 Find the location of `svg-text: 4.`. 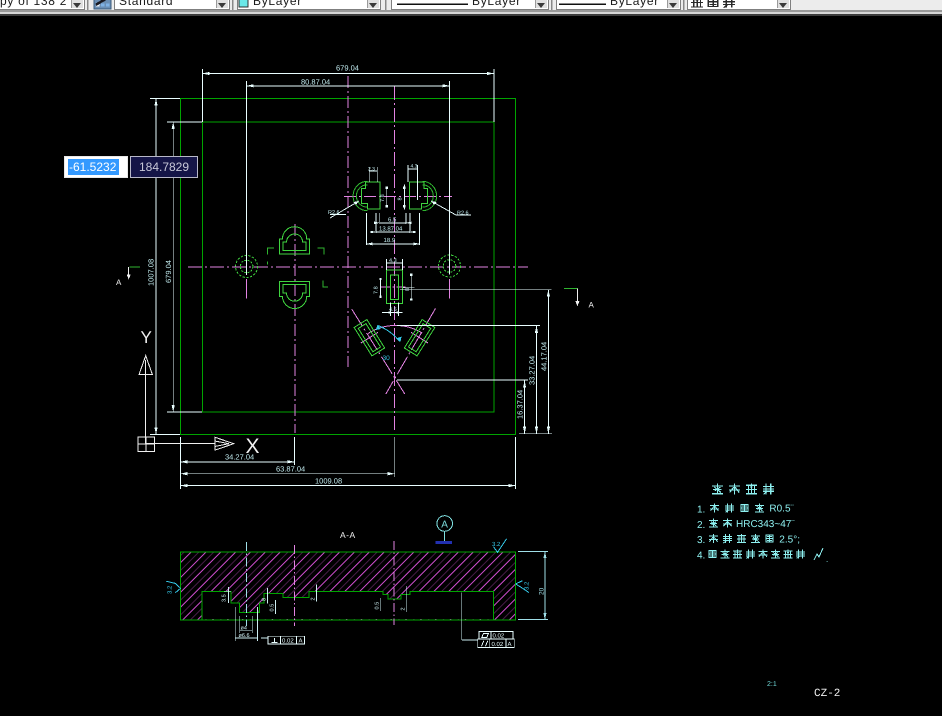

svg-text: 4. is located at coordinates (701, 555).